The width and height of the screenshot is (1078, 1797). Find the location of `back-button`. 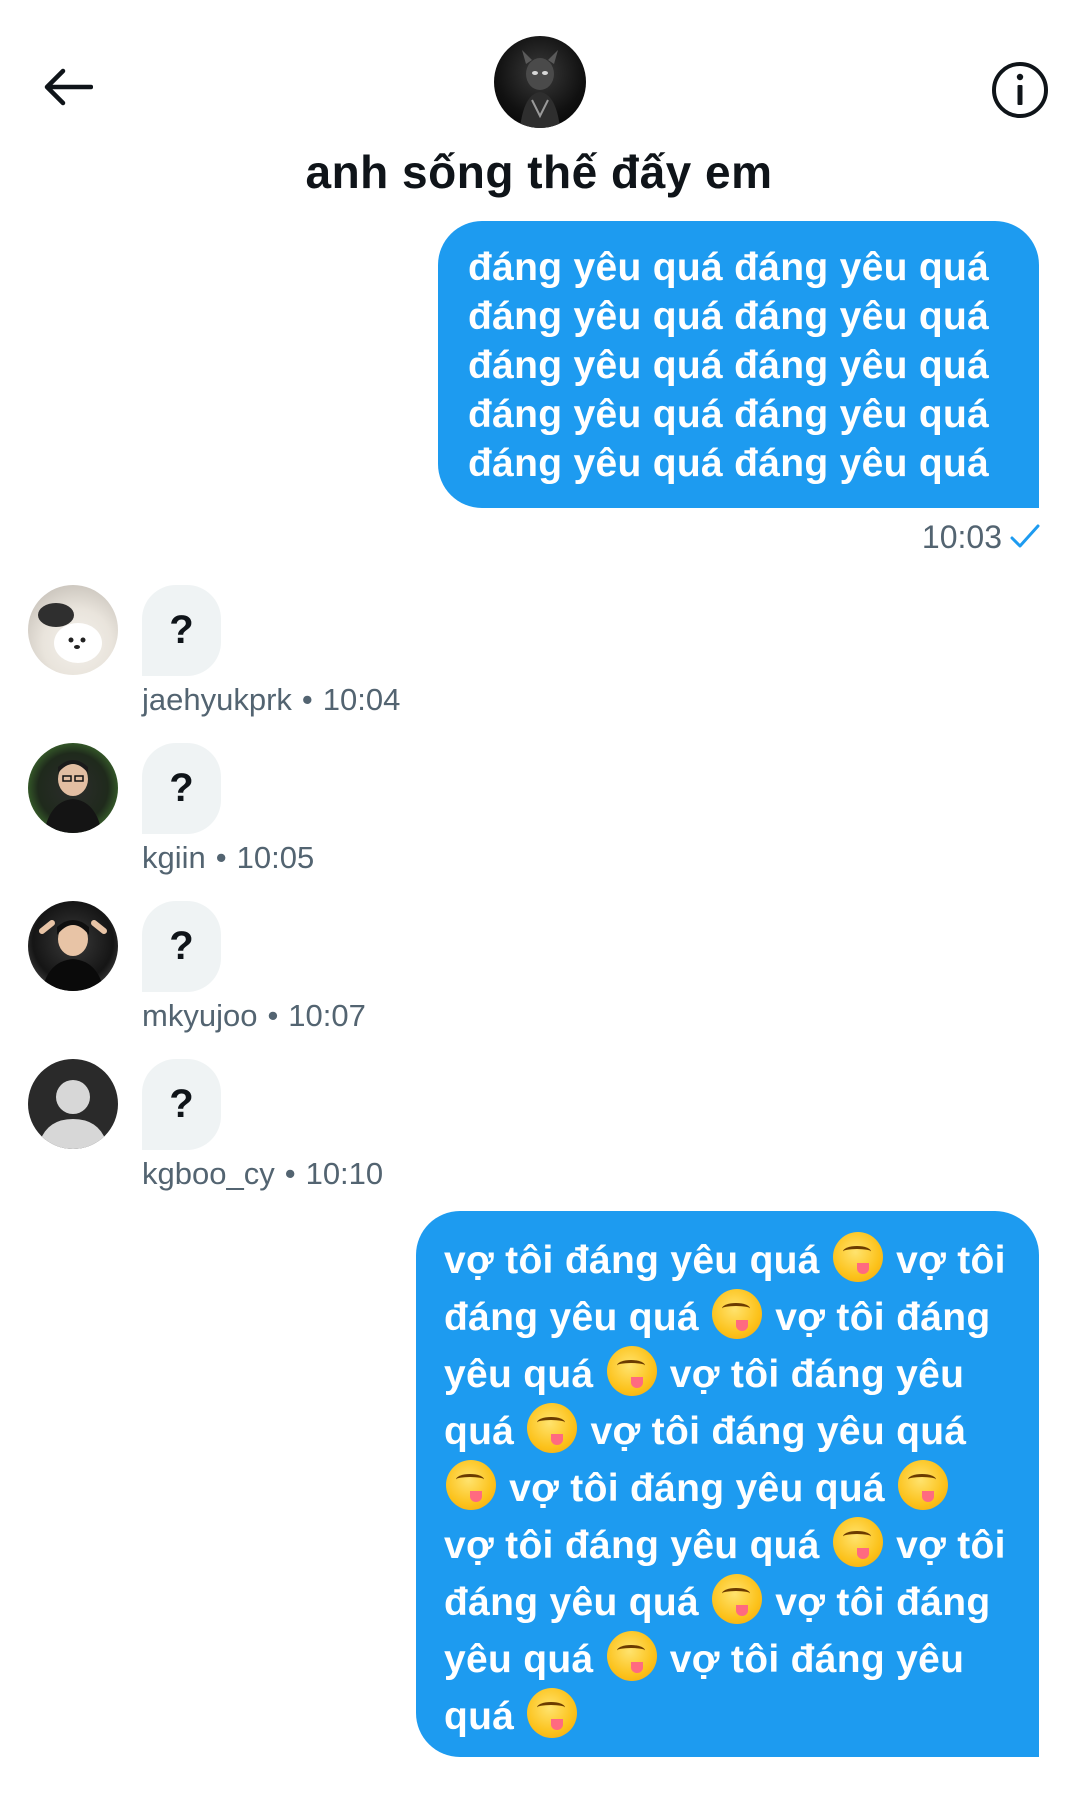

back-button is located at coordinates (67, 87).